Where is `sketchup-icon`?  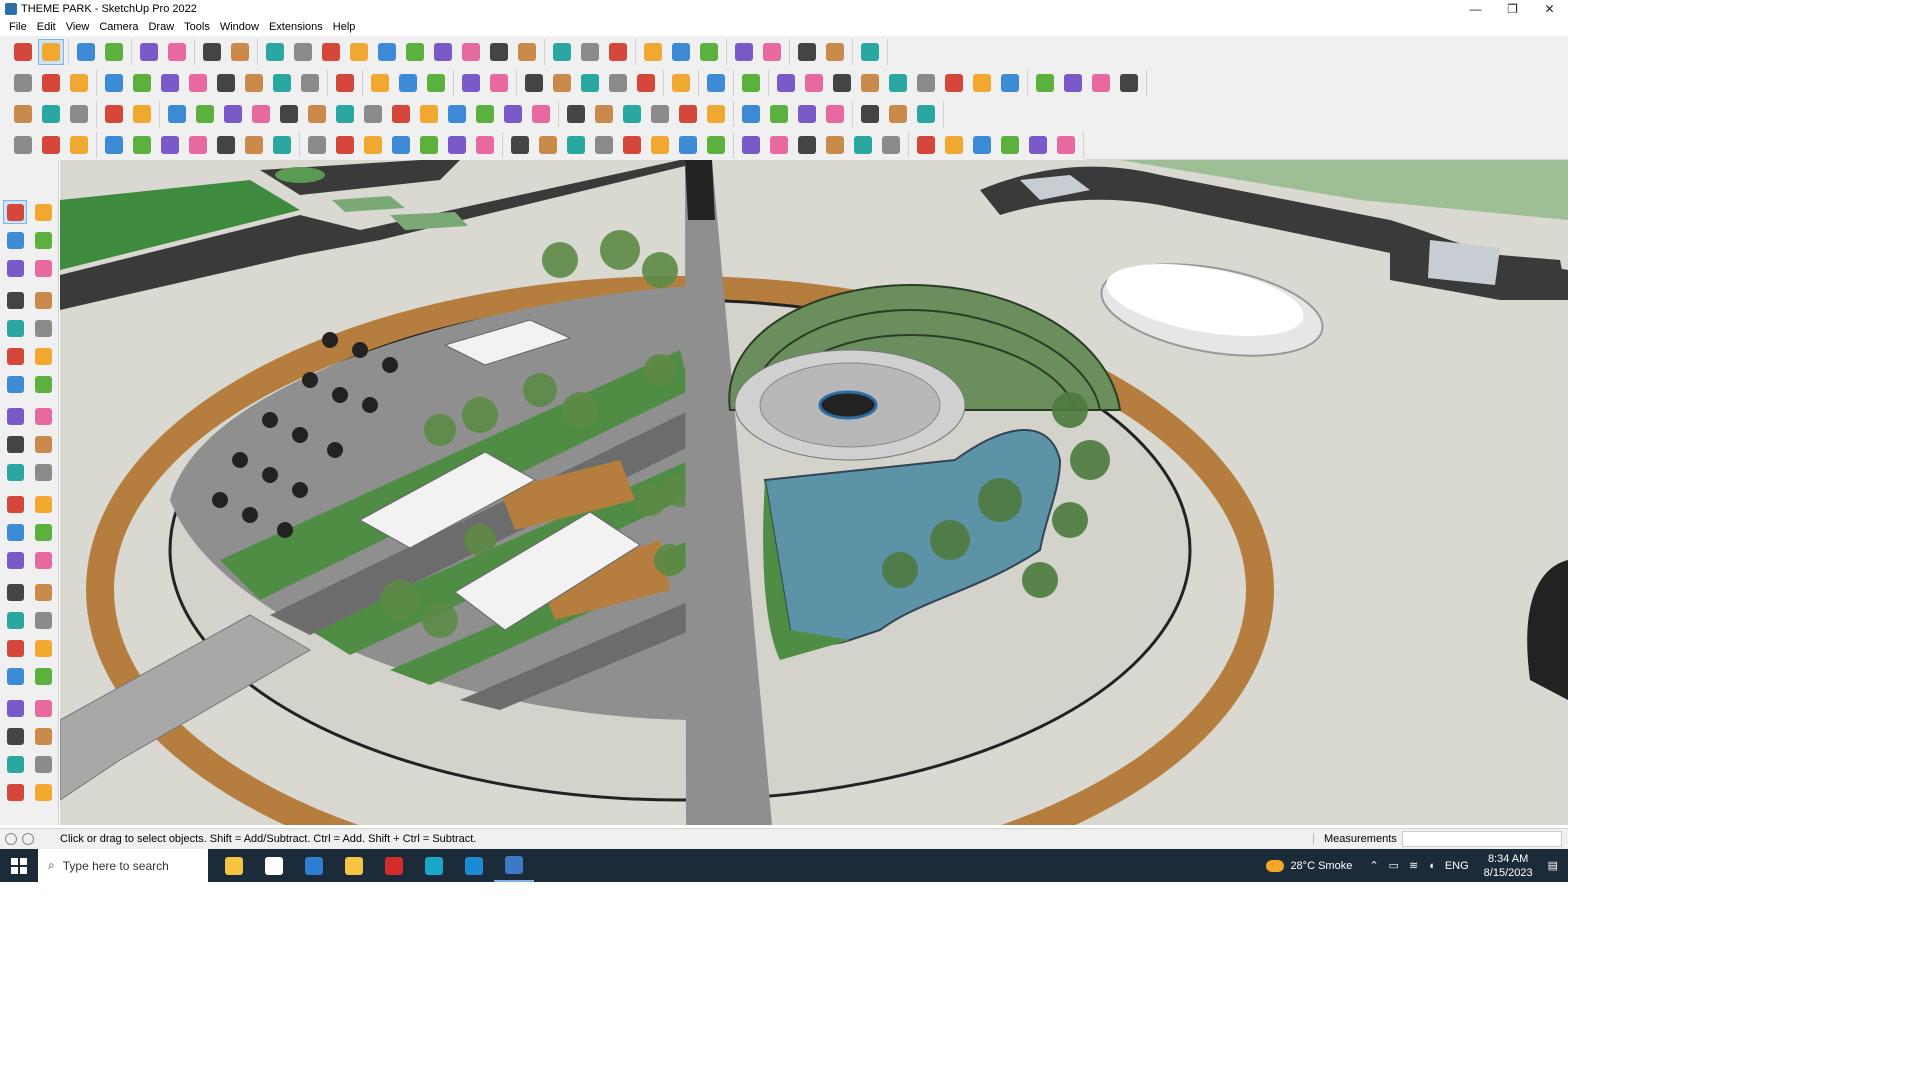
sketchup-icon is located at coordinates (514, 865).